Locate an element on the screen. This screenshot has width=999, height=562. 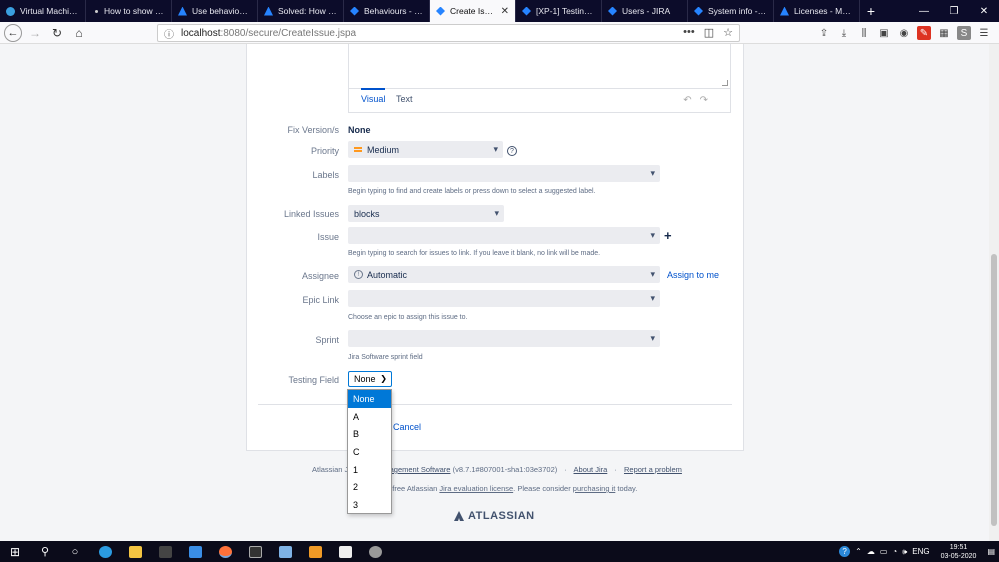
mail-icon is located at coordinates (195, 551).